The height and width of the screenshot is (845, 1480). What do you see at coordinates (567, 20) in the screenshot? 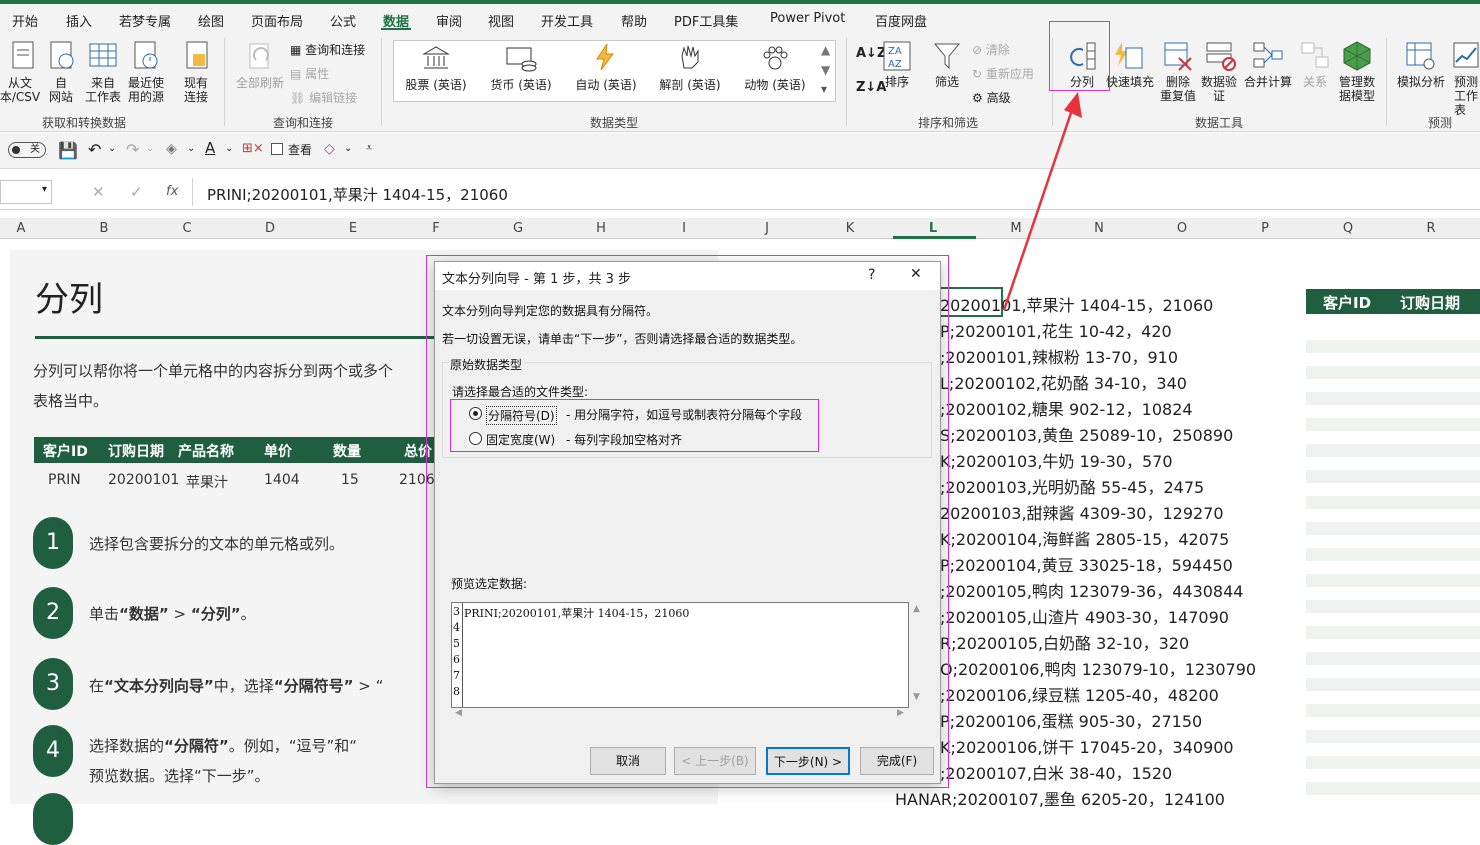
I see `tab-developer: 开发工具` at bounding box center [567, 20].